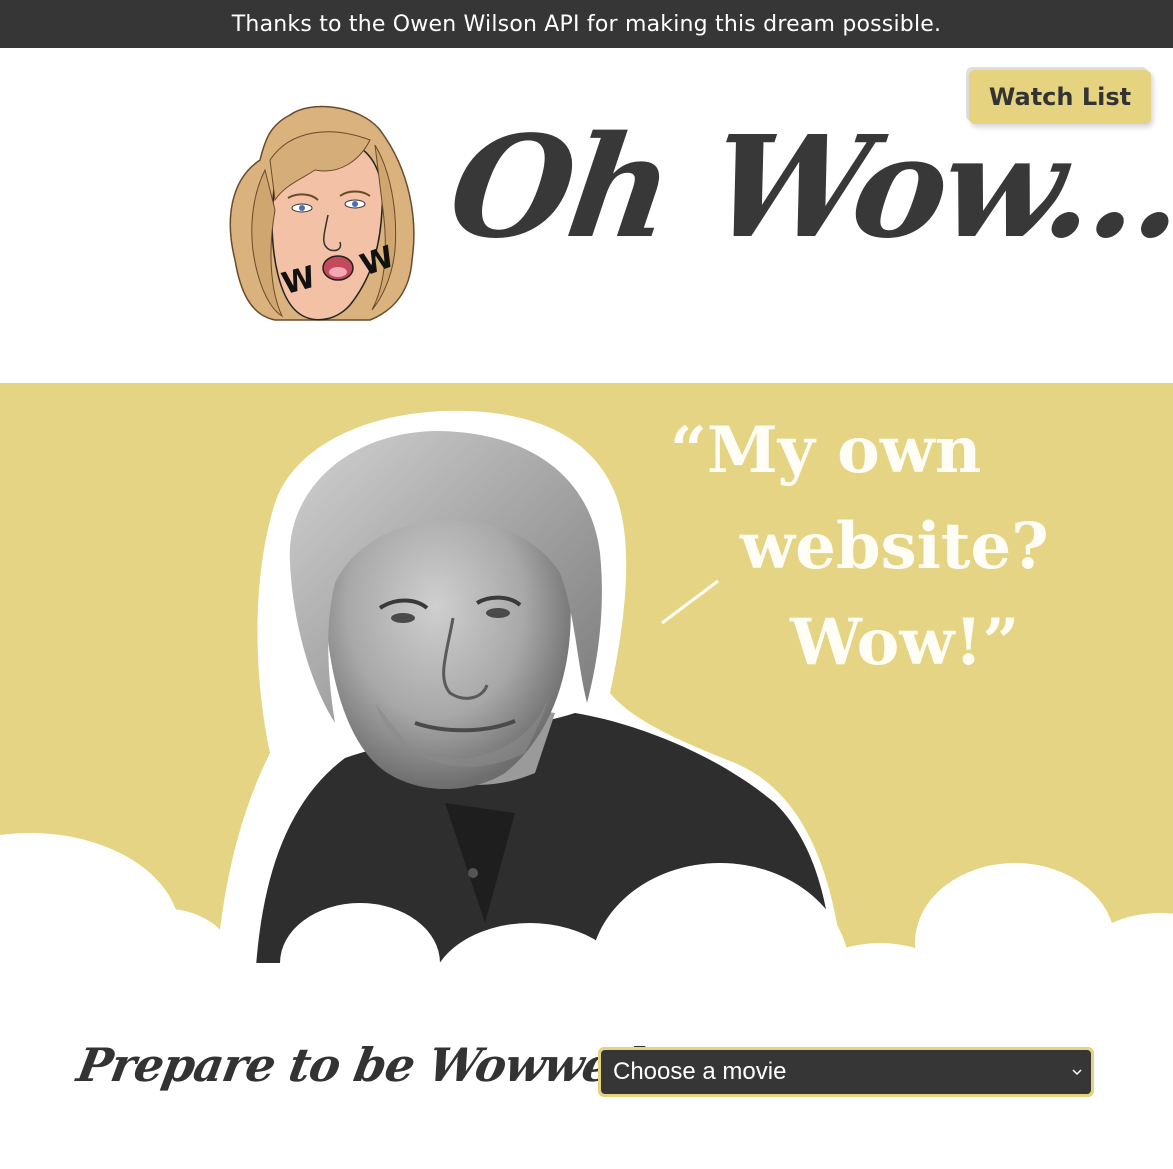 The image size is (1173, 1169). I want to click on movie-select-frame: Choose a movie, so click(846, 1072).